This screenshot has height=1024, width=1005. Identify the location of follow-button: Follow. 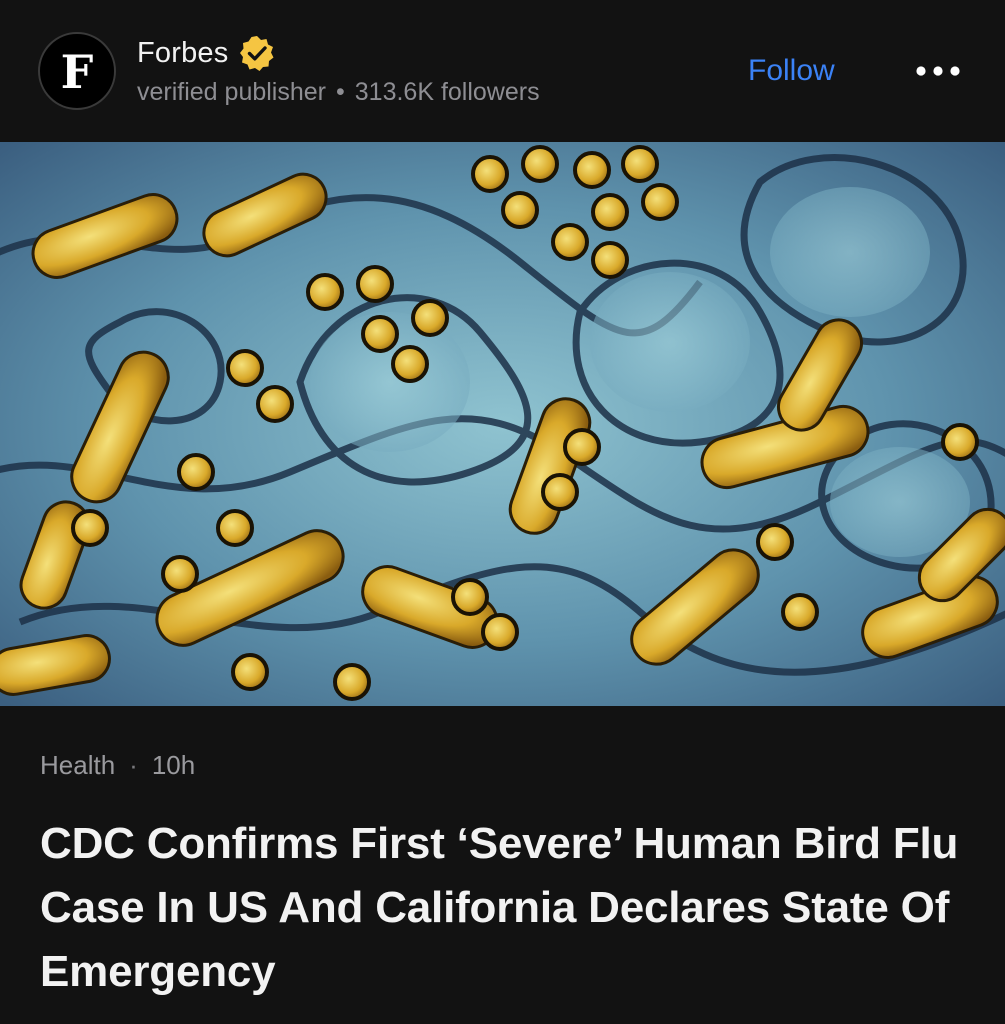
(791, 71).